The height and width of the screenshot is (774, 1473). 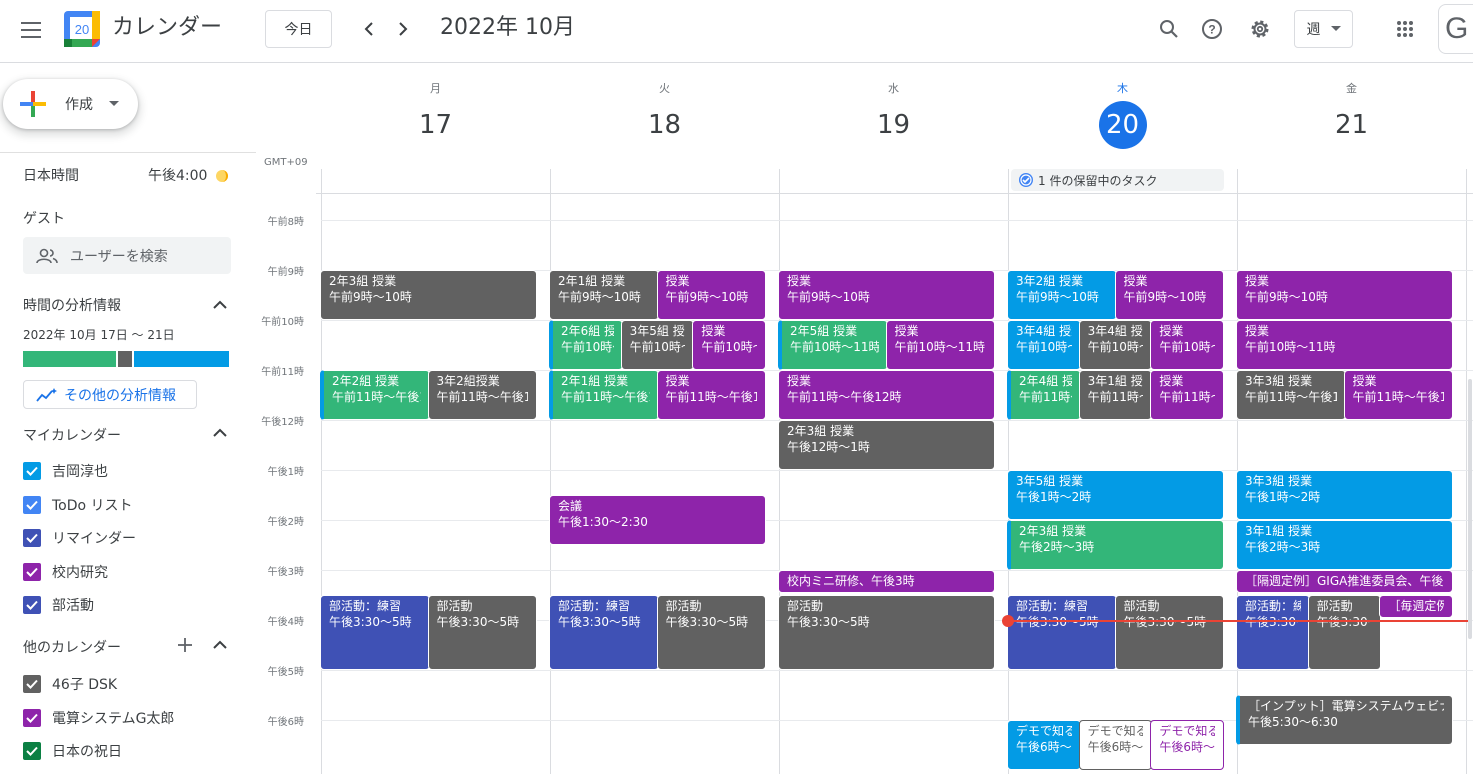 What do you see at coordinates (1115, 495) in the screenshot?
I see `calendar-event: 3年5組 授業 午後1時～2時` at bounding box center [1115, 495].